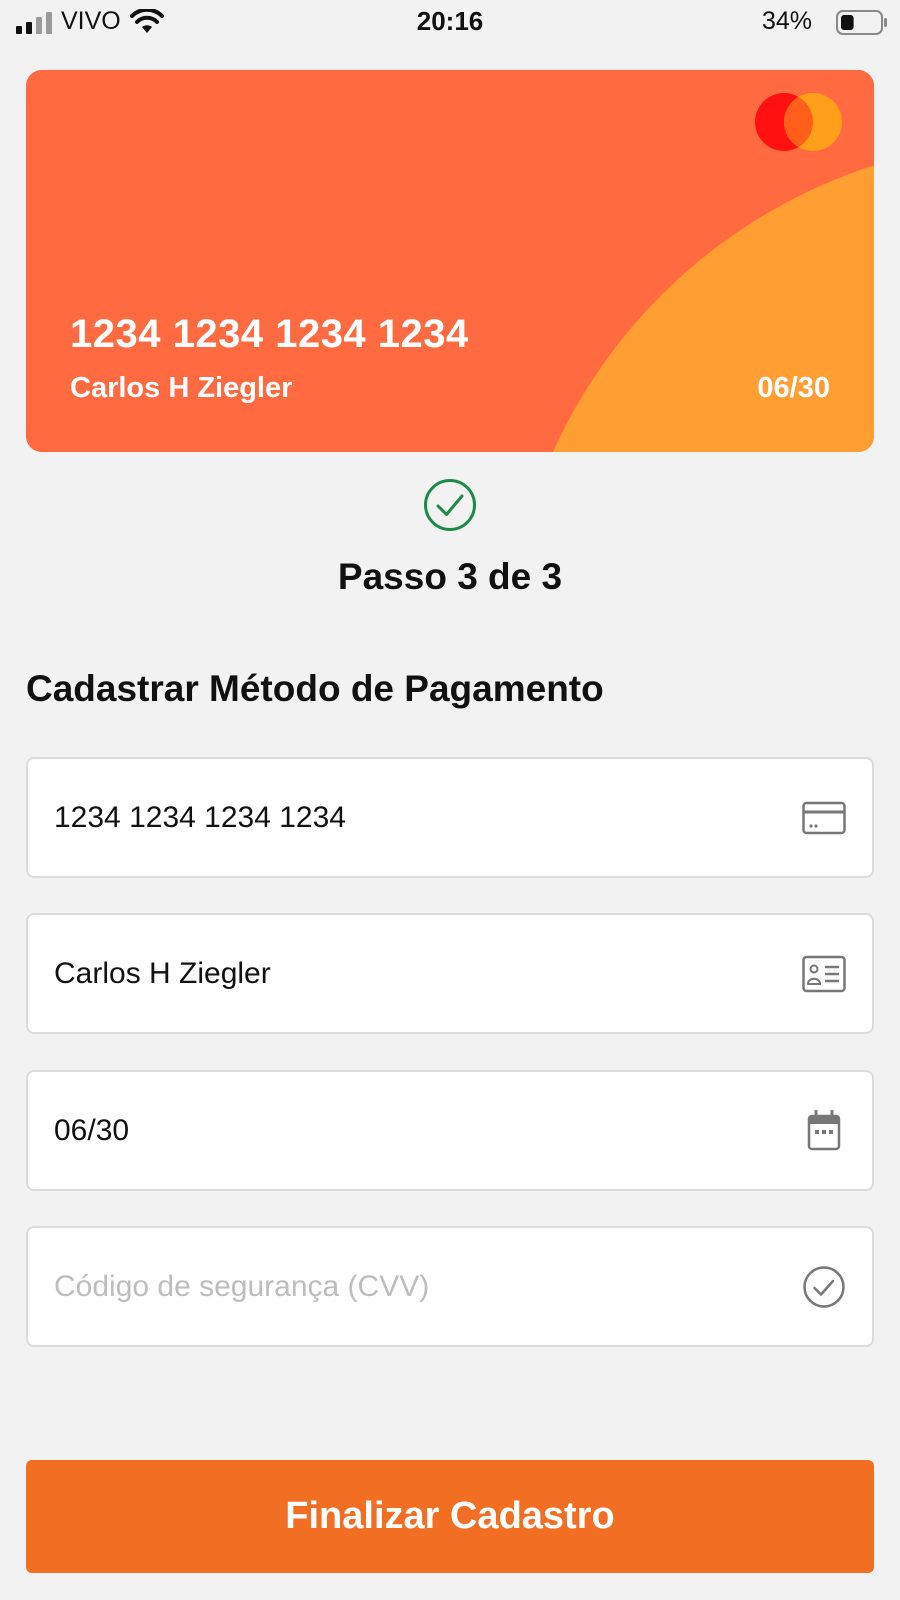  I want to click on card-number-field, so click(450, 817).